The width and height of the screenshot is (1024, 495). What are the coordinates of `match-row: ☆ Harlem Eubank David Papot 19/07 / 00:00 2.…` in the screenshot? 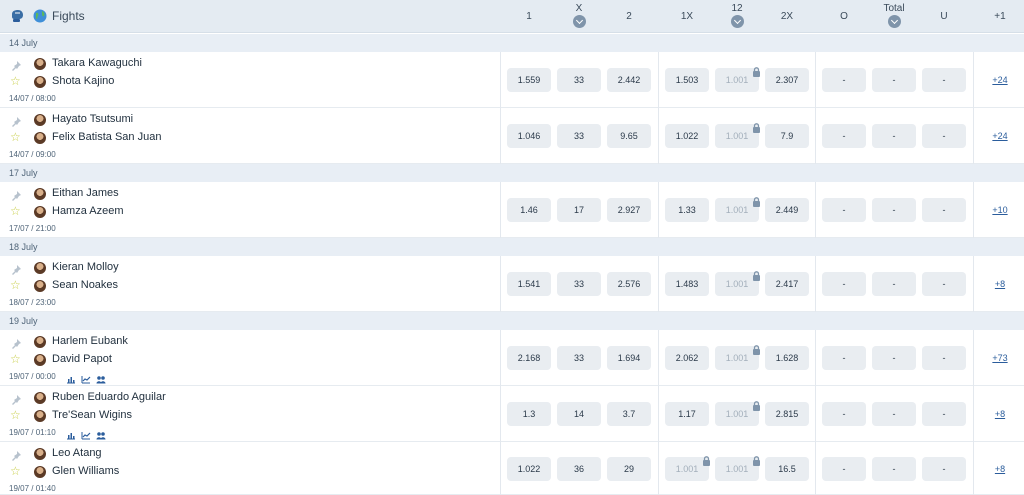 It's located at (512, 358).